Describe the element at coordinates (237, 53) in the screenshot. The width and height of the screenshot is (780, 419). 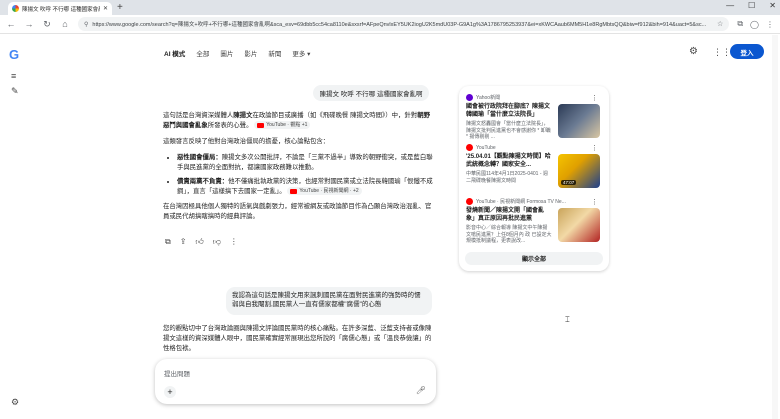
I see `search-mode-tabs: AI 模式 全部 圖片 影片 新聞 更多 ▾` at that location.